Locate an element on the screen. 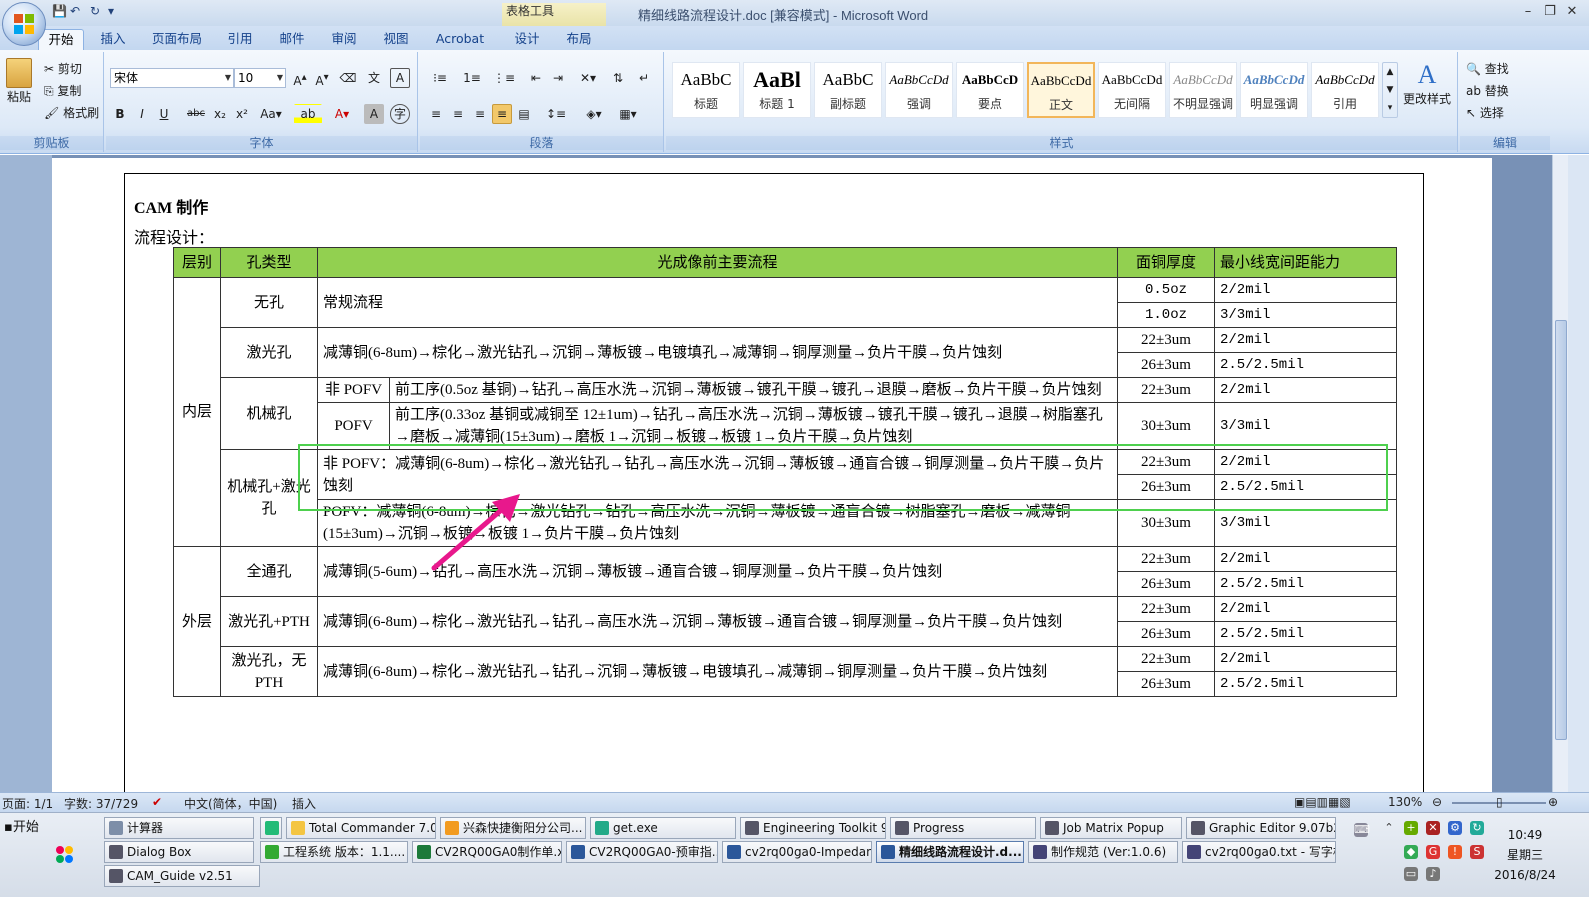  task-job-matrix: Job Matrix Popup is located at coordinates (1111, 828).